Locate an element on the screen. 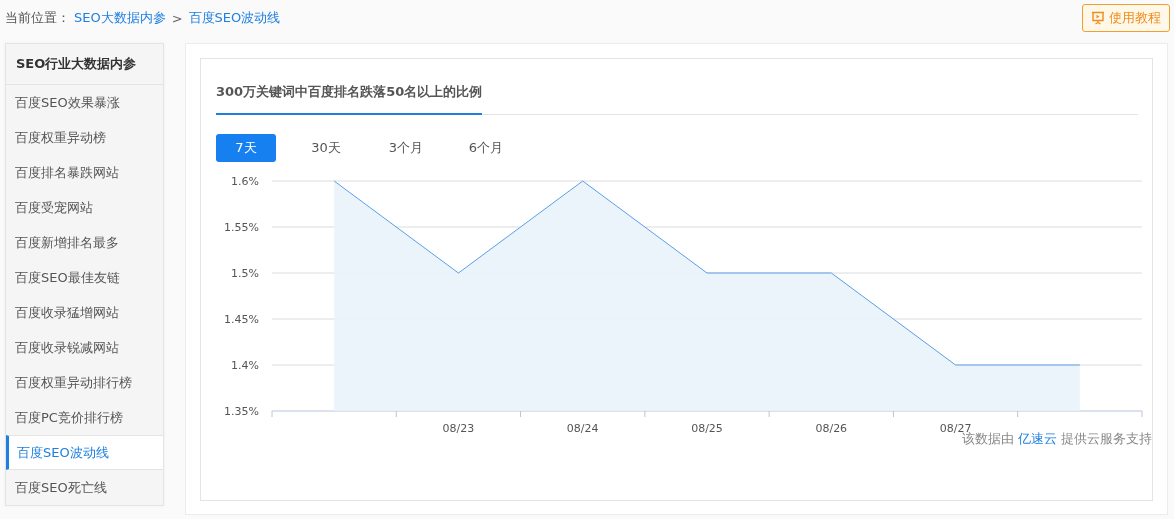 This screenshot has height=519, width=1174. y-axis-label: 1.4% is located at coordinates (245, 365).